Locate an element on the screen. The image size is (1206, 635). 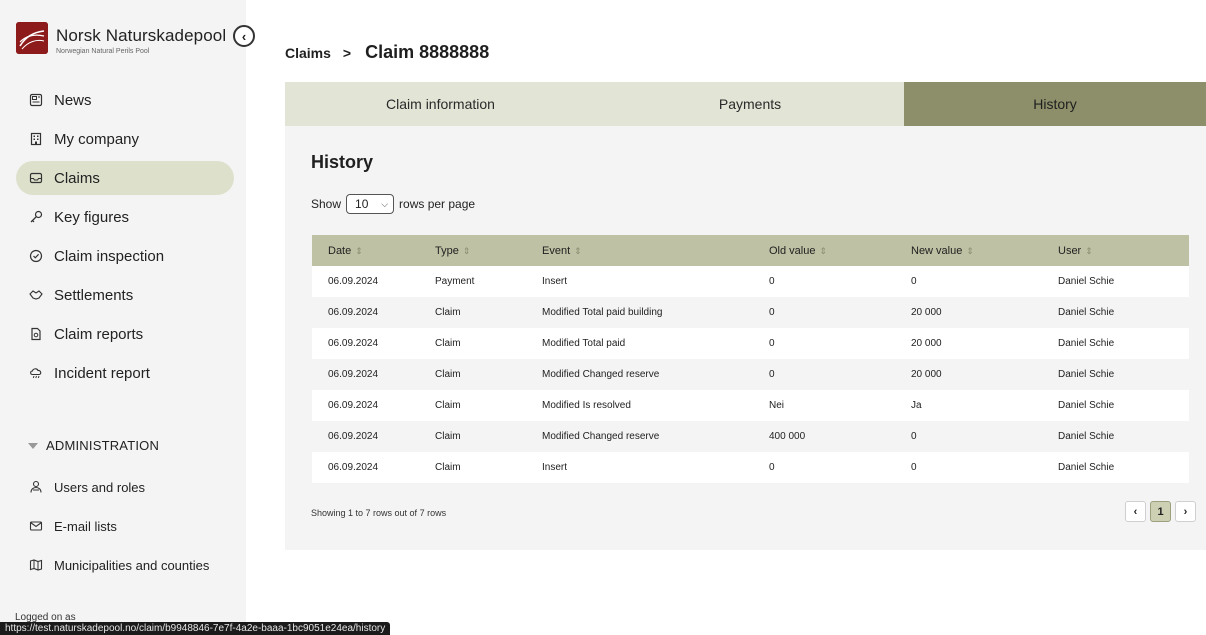
sidebar-item-label: Settlements is located at coordinates (94, 295).